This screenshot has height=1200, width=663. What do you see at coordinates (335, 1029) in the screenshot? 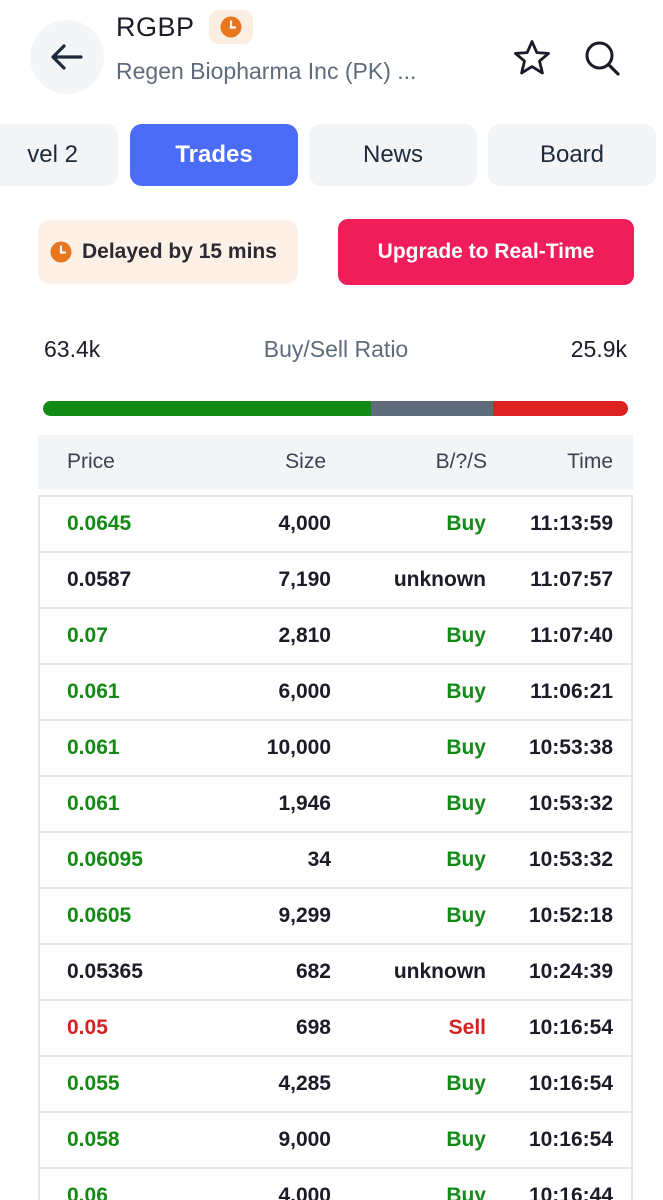
I see `table-row: 0.05 698 Sell 10:16:54` at bounding box center [335, 1029].